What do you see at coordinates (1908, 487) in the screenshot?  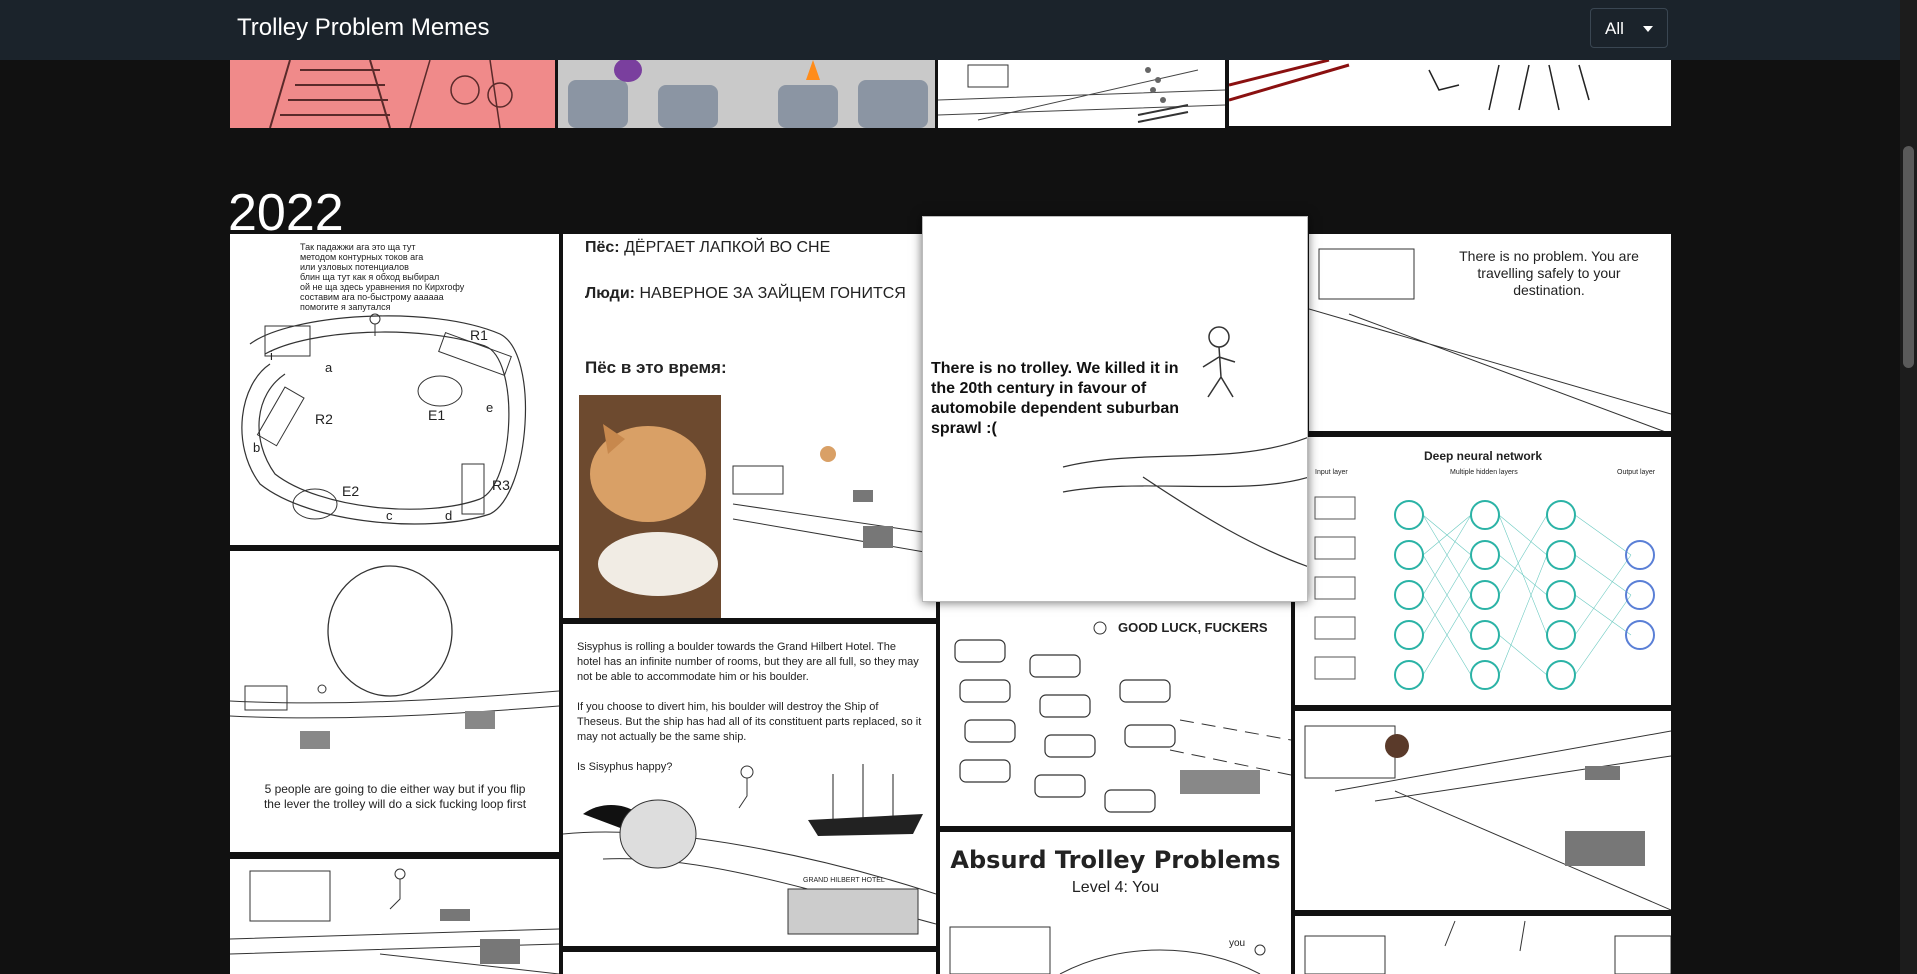 I see `scrollbar` at bounding box center [1908, 487].